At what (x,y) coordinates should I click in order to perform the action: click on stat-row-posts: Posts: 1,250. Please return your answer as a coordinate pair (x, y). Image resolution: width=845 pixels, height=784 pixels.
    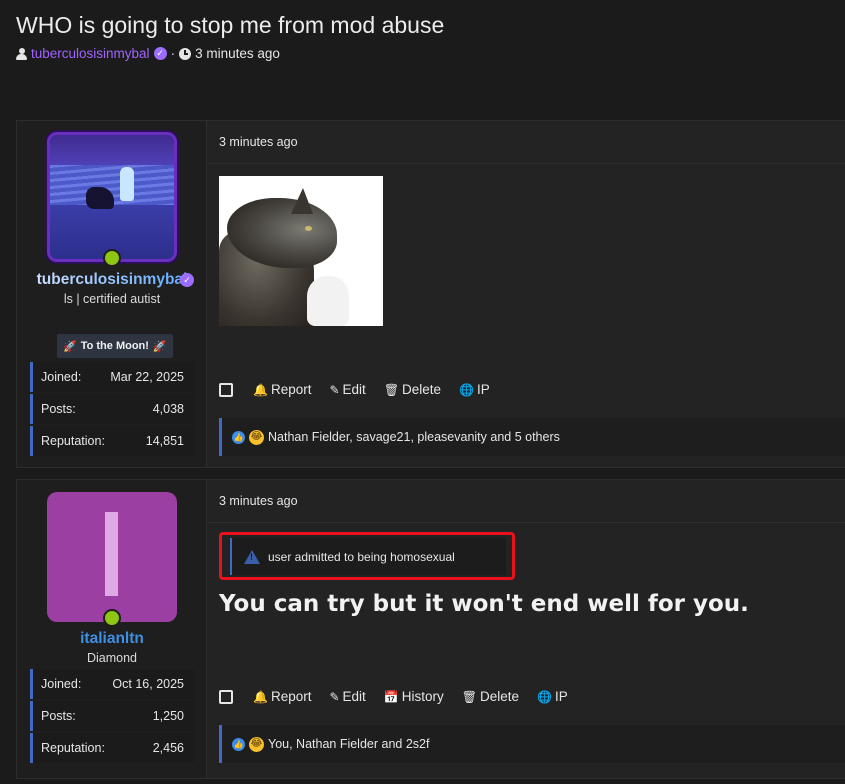
    Looking at the image, I should click on (112, 716).